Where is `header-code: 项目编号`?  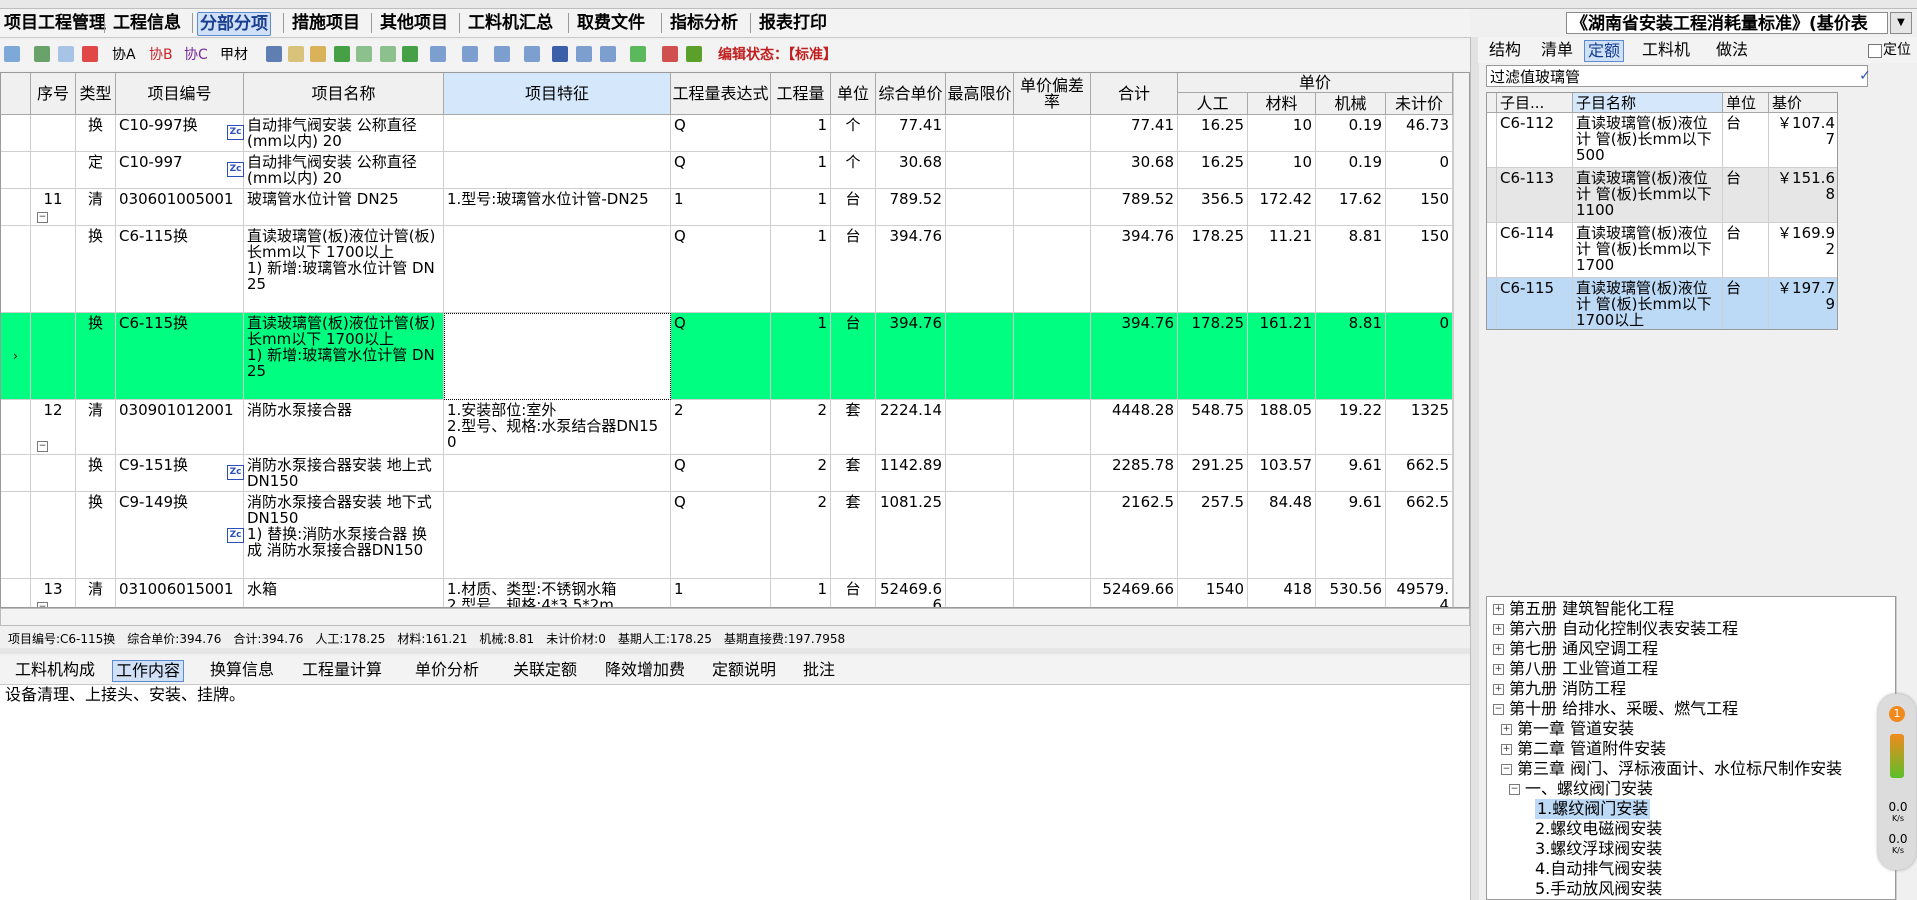
header-code: 项目编号 is located at coordinates (180, 94).